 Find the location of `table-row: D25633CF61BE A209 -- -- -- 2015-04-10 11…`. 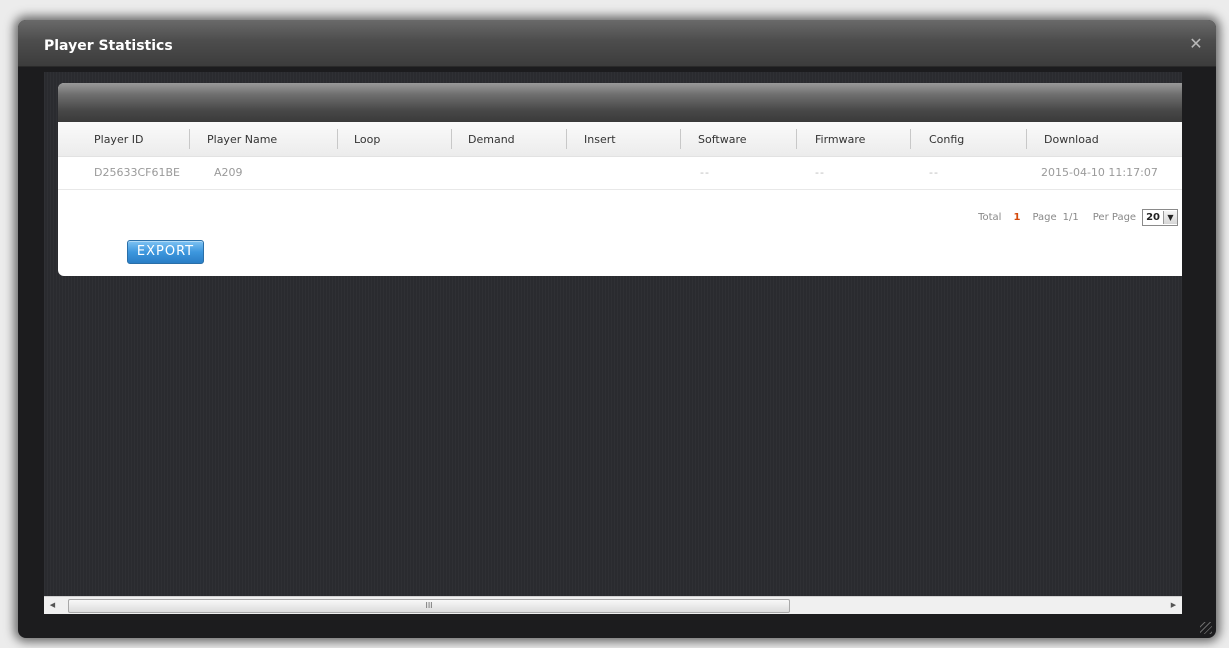

table-row: D25633CF61BE A209 -- -- -- 2015-04-10 11… is located at coordinates (620, 173).